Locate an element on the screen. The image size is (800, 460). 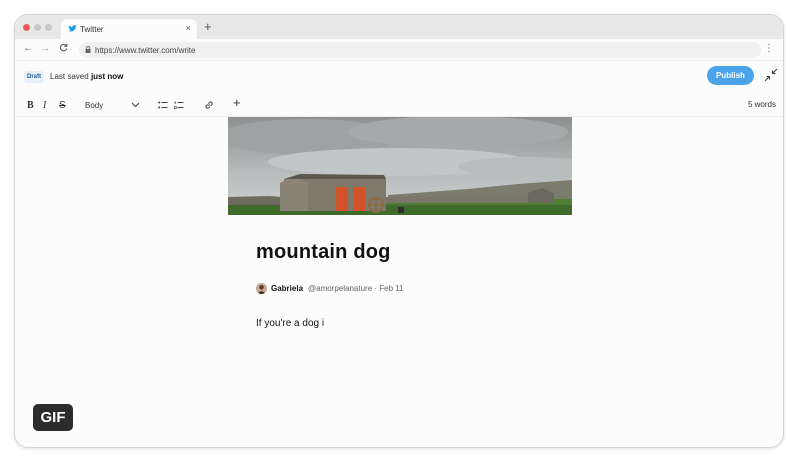
article-title: mountain dog is located at coordinates (323, 252).